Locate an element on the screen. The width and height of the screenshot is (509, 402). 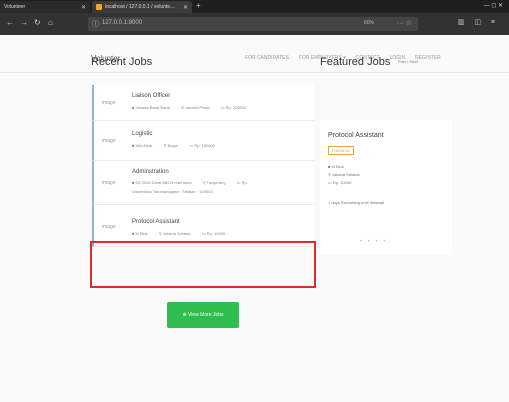
featured-company: ■ M Blok is located at coordinates (336, 166).